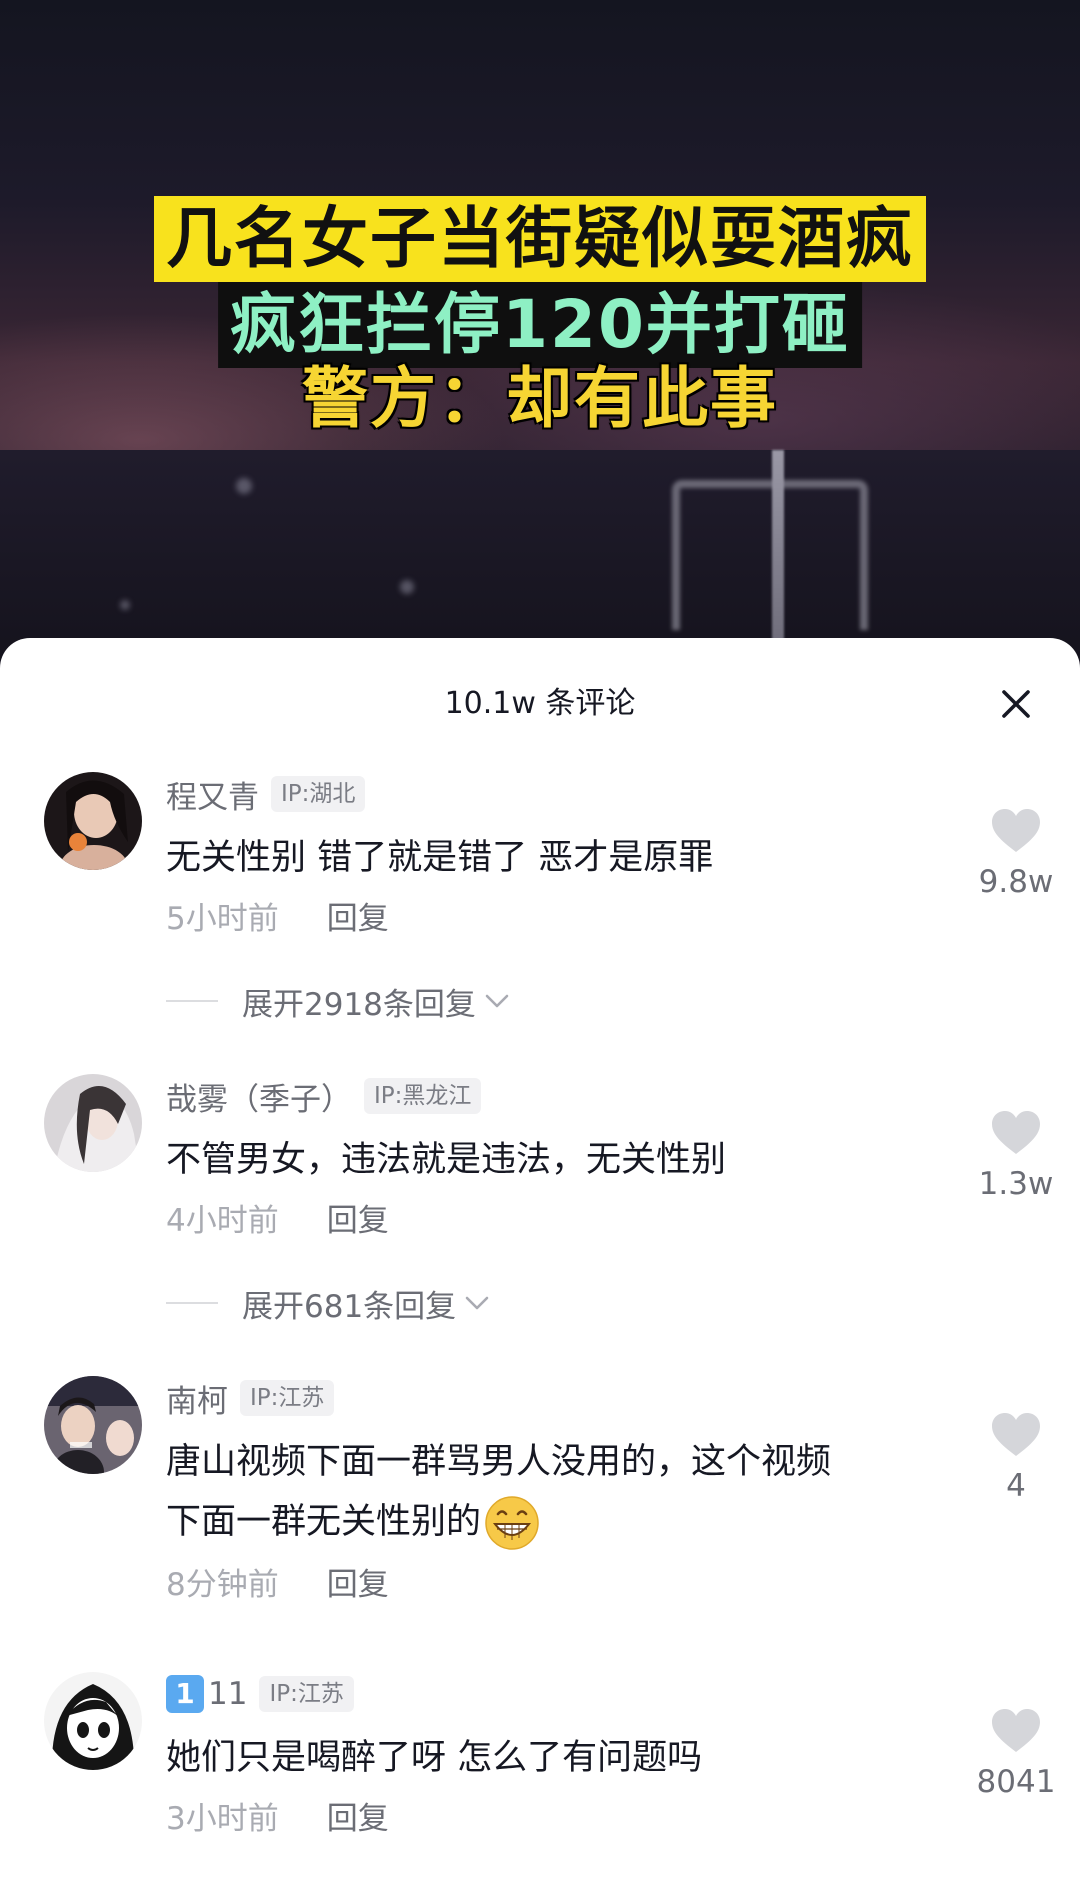 This screenshot has width=1080, height=1890. What do you see at coordinates (1016, 1458) in the screenshot?
I see `like-button: 4` at bounding box center [1016, 1458].